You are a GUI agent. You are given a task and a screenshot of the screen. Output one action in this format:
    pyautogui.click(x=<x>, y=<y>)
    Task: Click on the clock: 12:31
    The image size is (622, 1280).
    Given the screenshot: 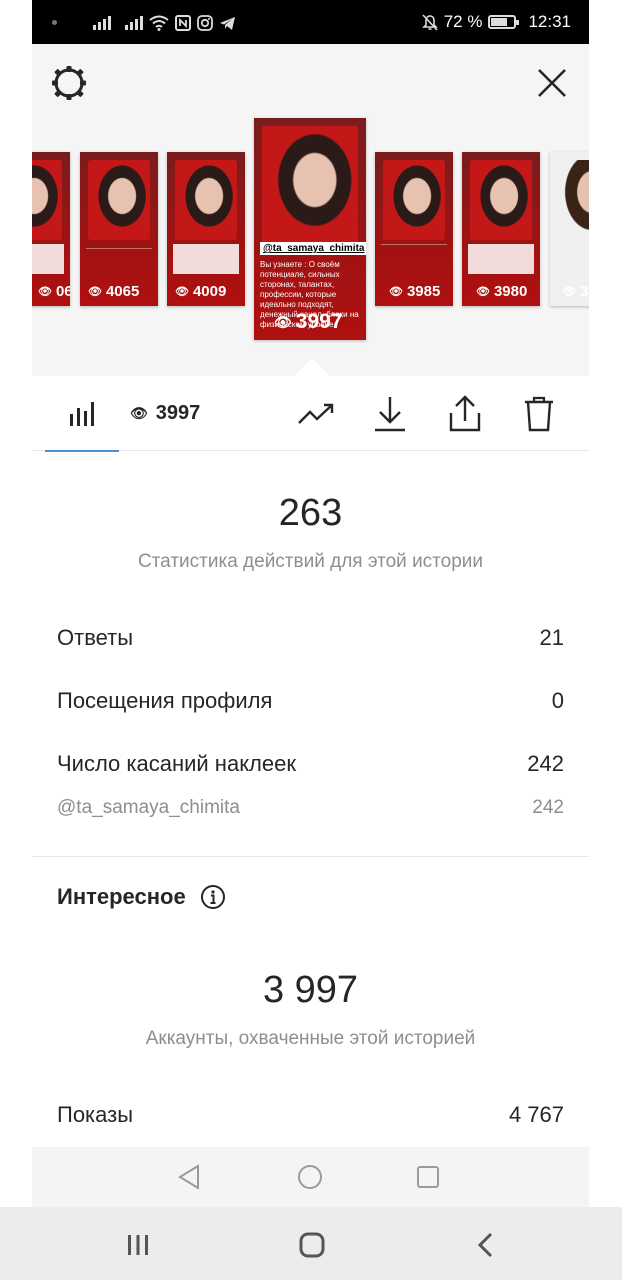 What is the action you would take?
    pyautogui.click(x=549, y=21)
    